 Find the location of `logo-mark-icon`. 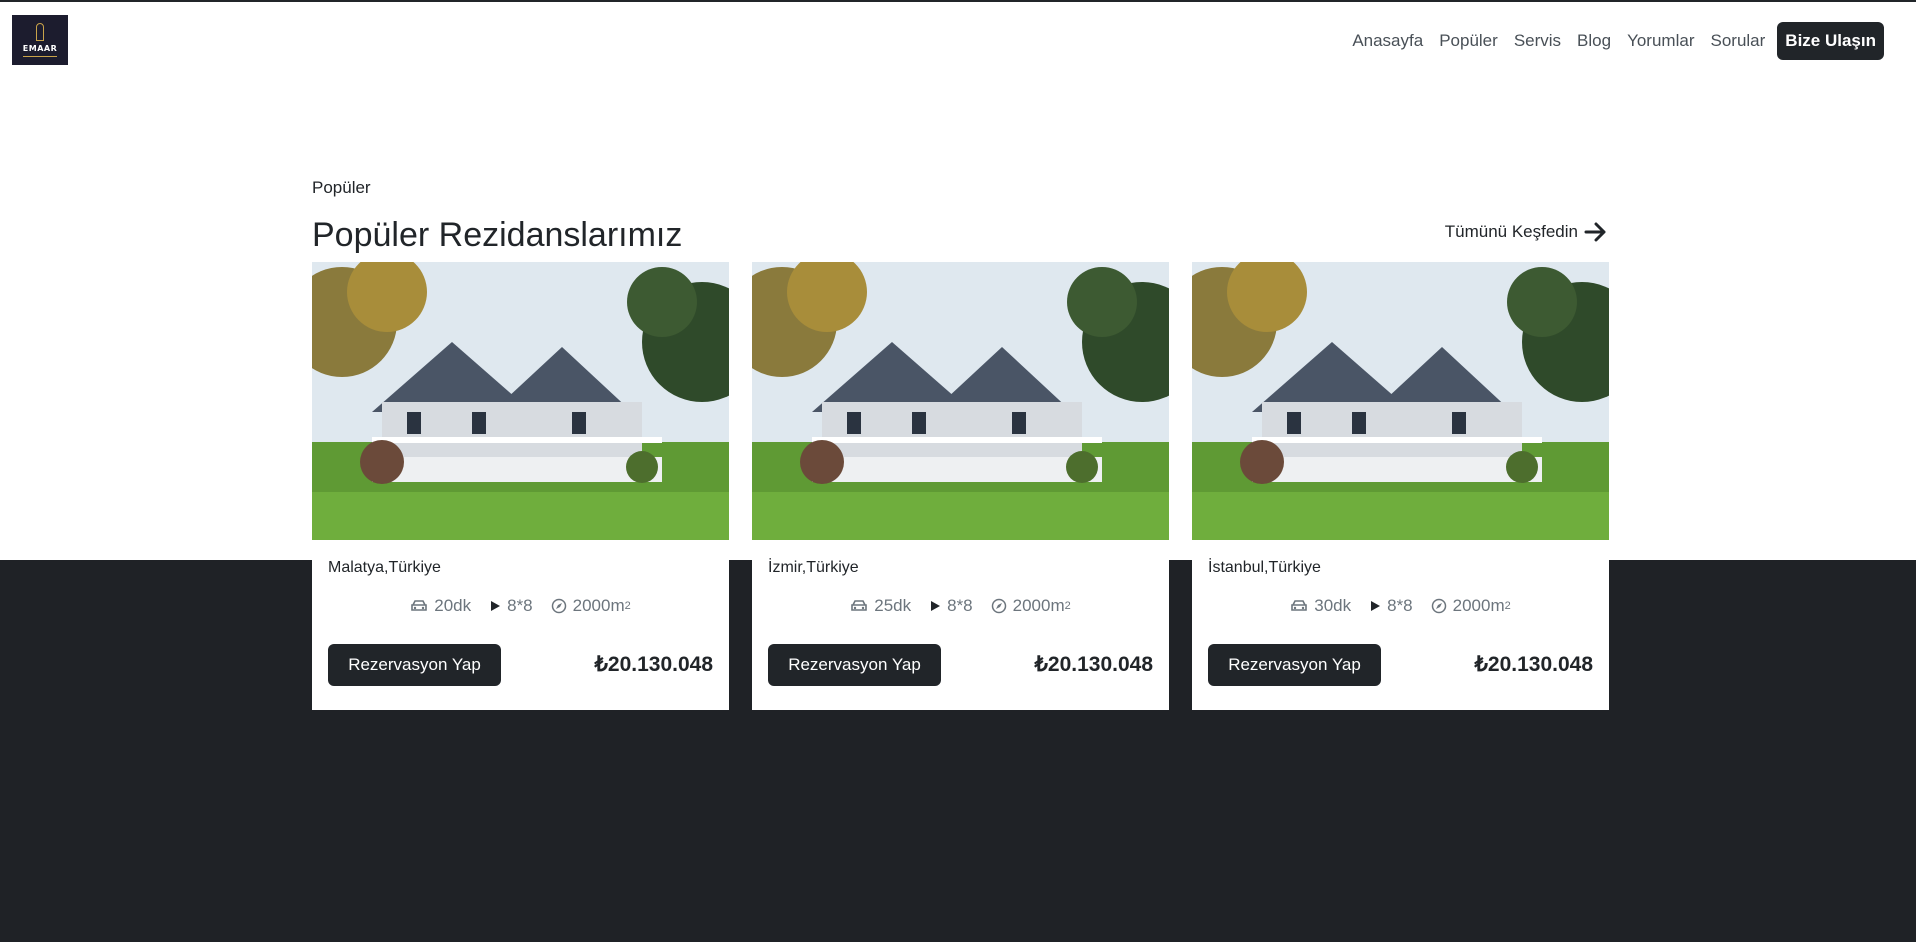

logo-mark-icon is located at coordinates (40, 32).